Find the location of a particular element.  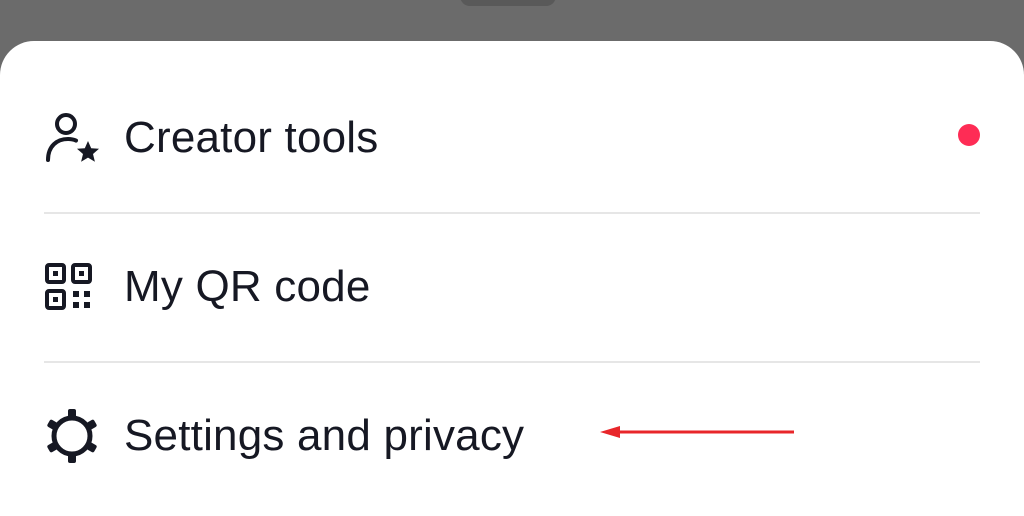

backdrop-shape is located at coordinates (508, 3).